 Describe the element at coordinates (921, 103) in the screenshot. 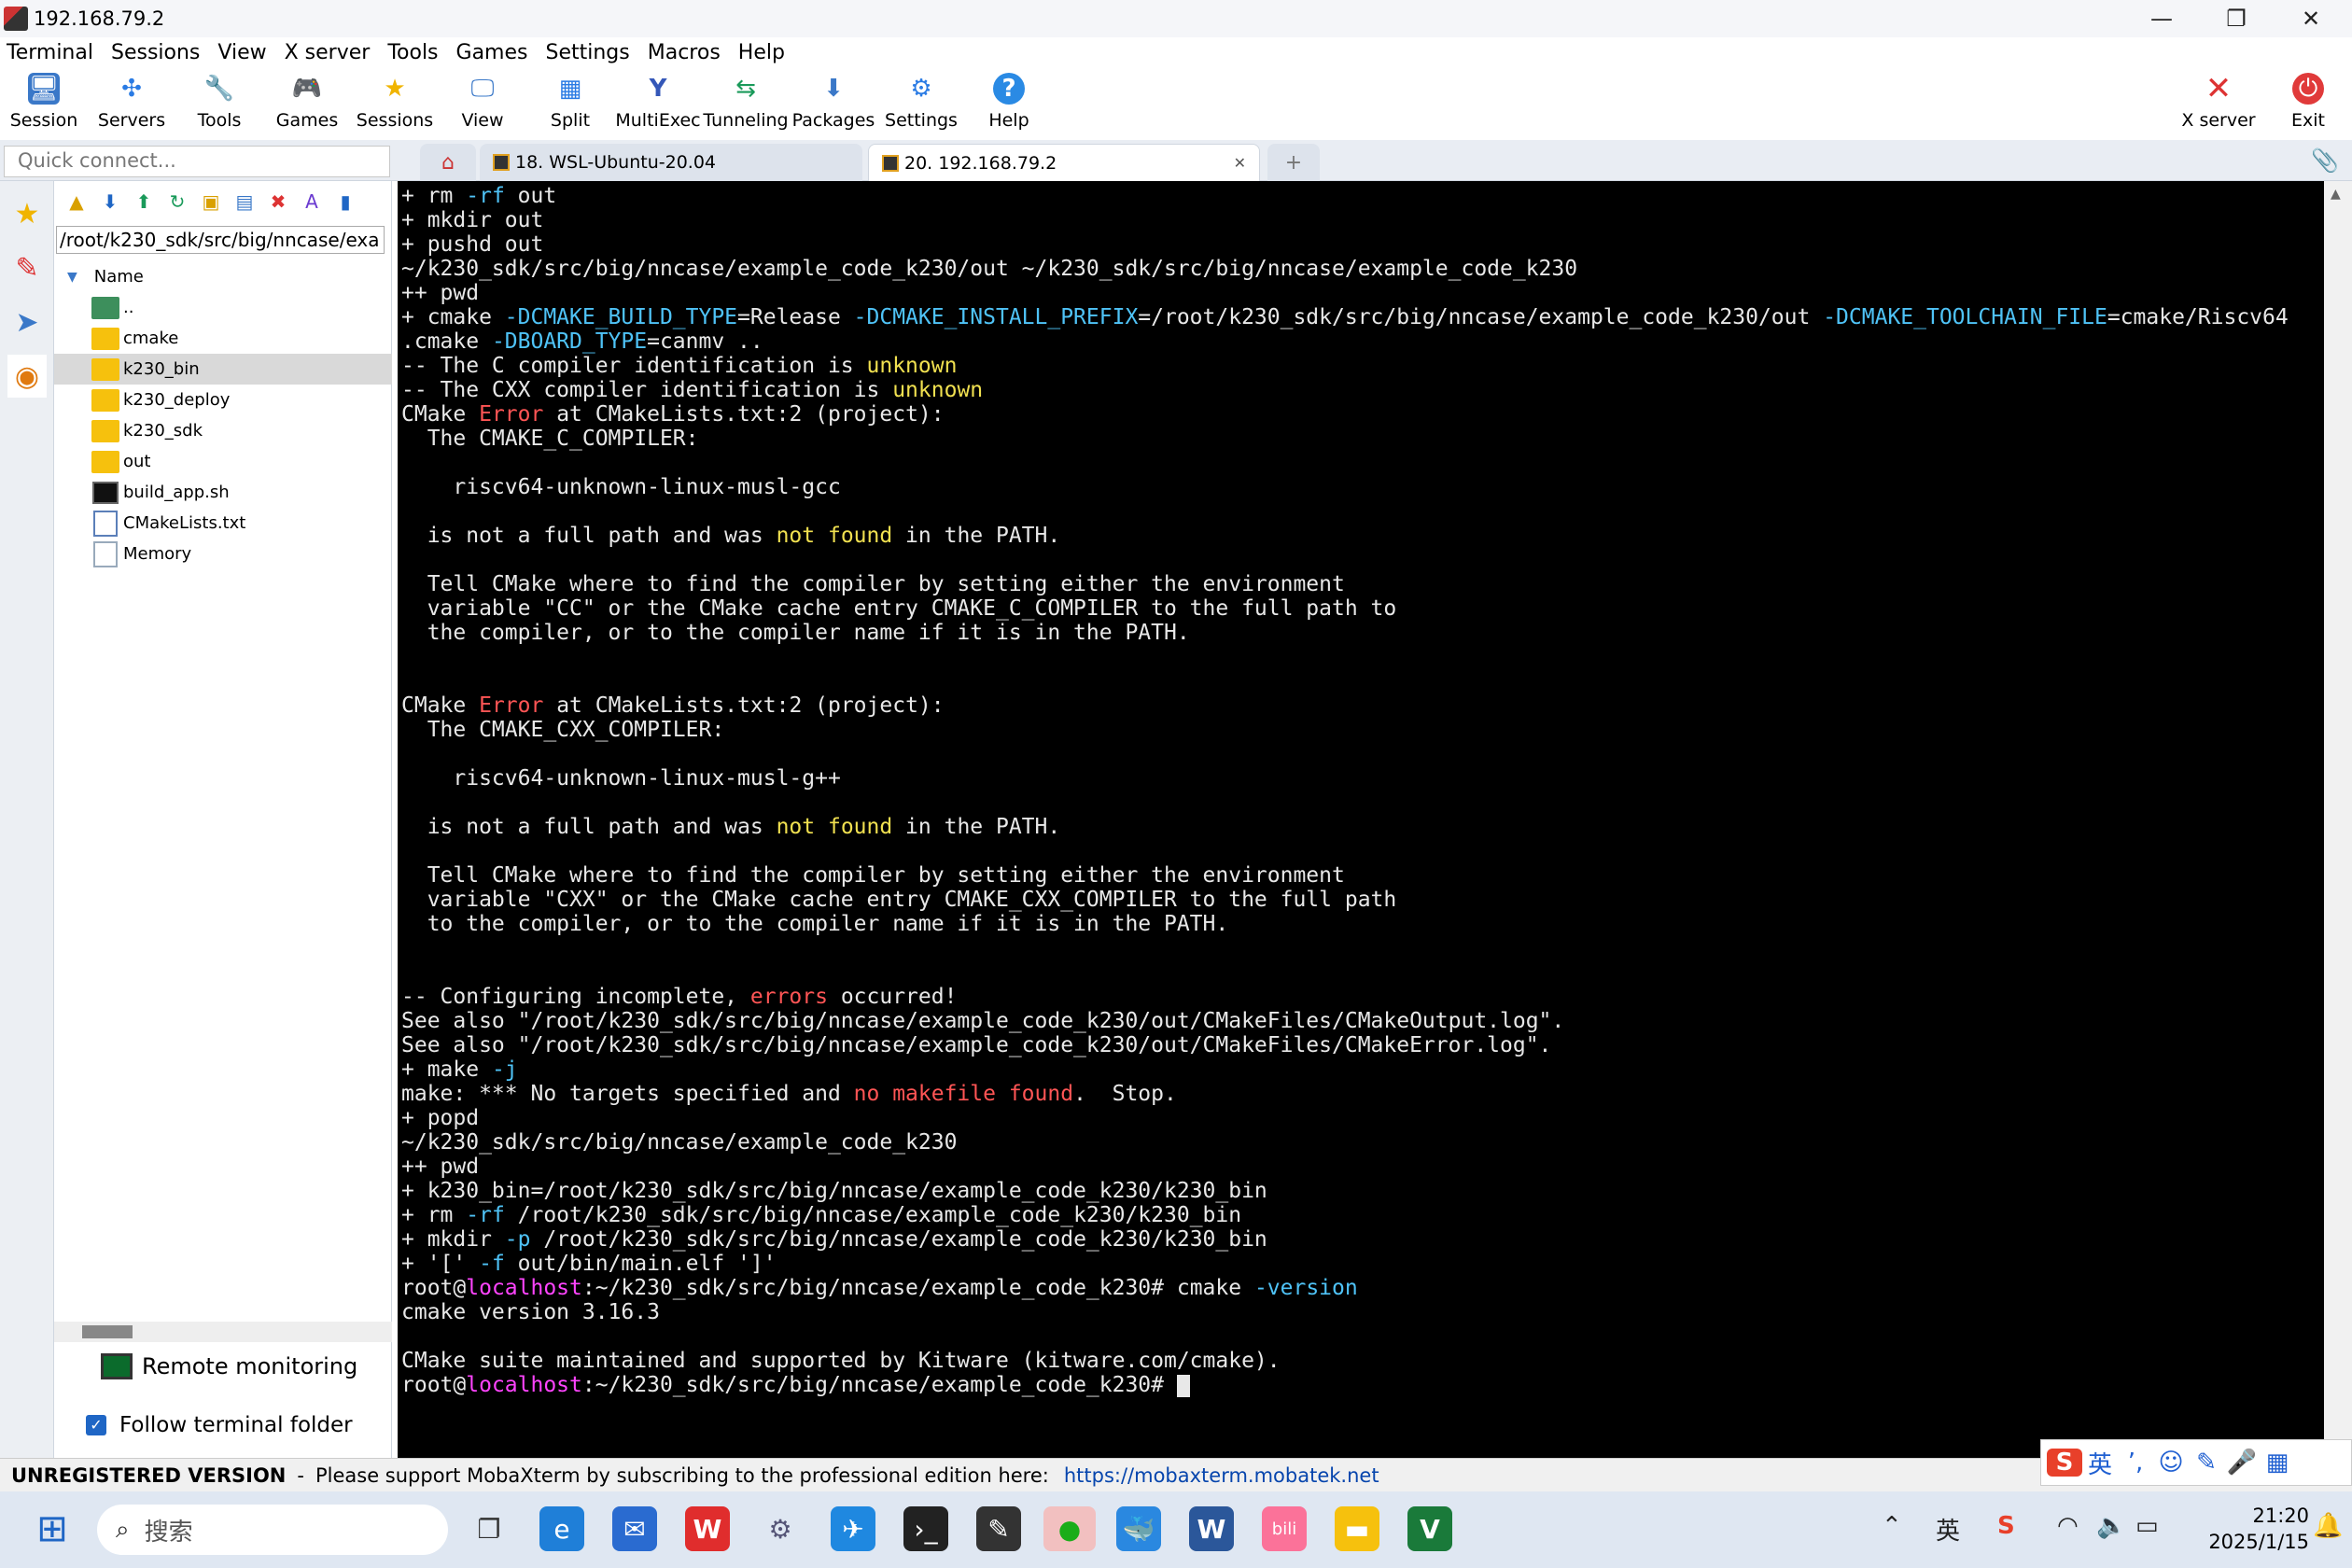

I see `toolbar-settings-button: ⚙ Settings` at that location.